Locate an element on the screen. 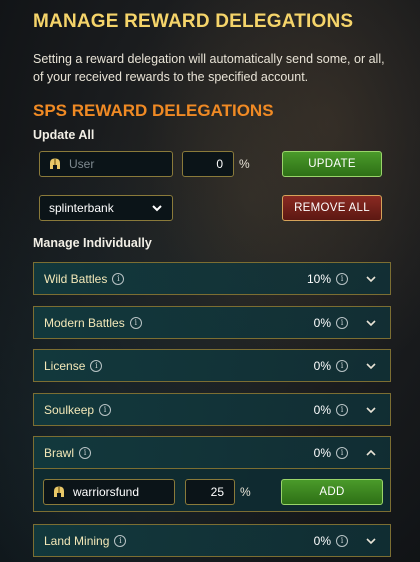  user-placeholder: User is located at coordinates (82, 164).